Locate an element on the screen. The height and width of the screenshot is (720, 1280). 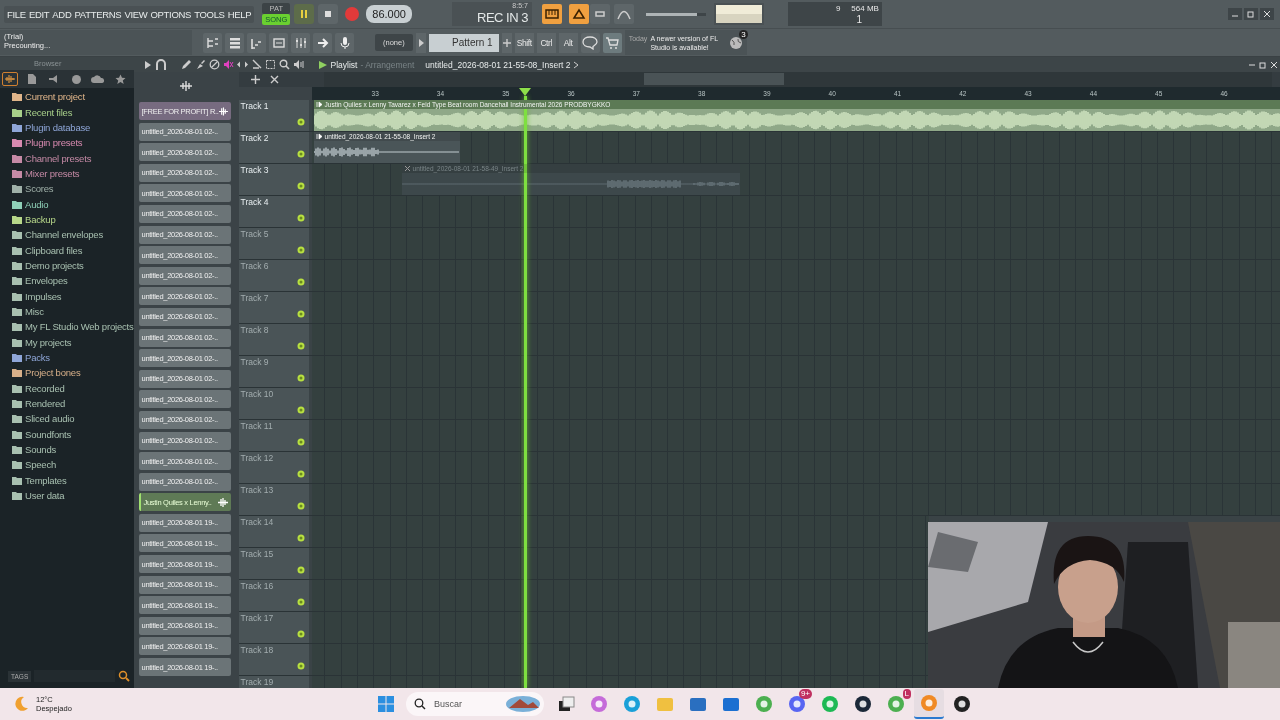
track-header: Track 3 is located at coordinates (273, 179).